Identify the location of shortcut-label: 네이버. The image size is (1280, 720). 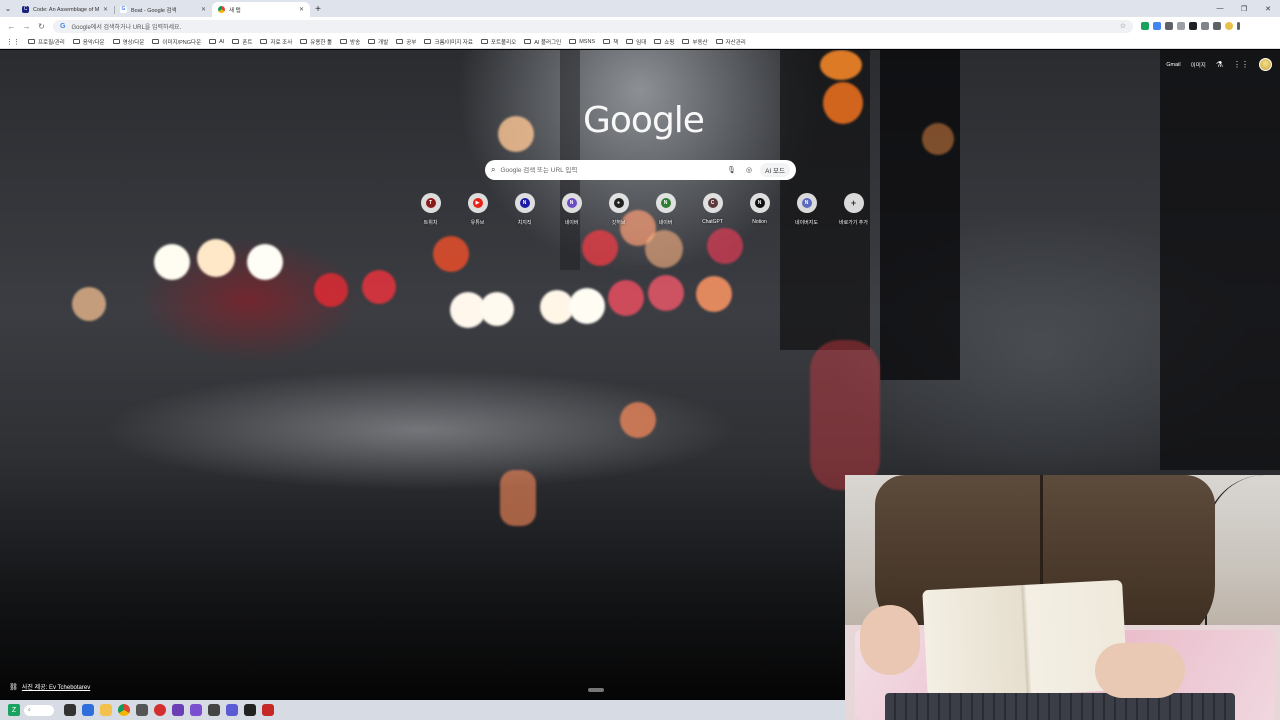
(571, 223).